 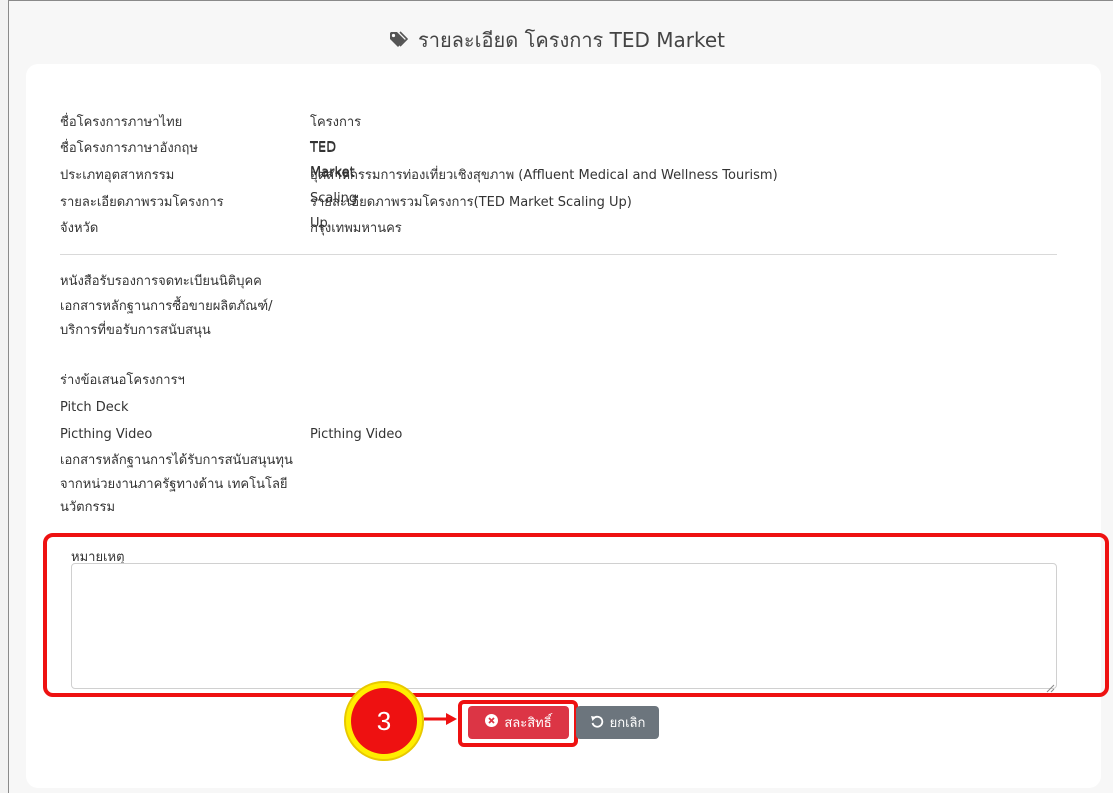 I want to click on cancel-button: ยกเลิก, so click(x=617, y=722).